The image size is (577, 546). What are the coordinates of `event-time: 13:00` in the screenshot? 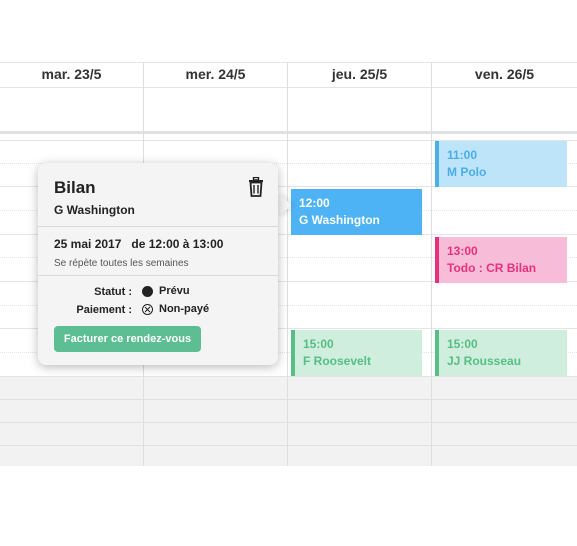 It's located at (462, 251).